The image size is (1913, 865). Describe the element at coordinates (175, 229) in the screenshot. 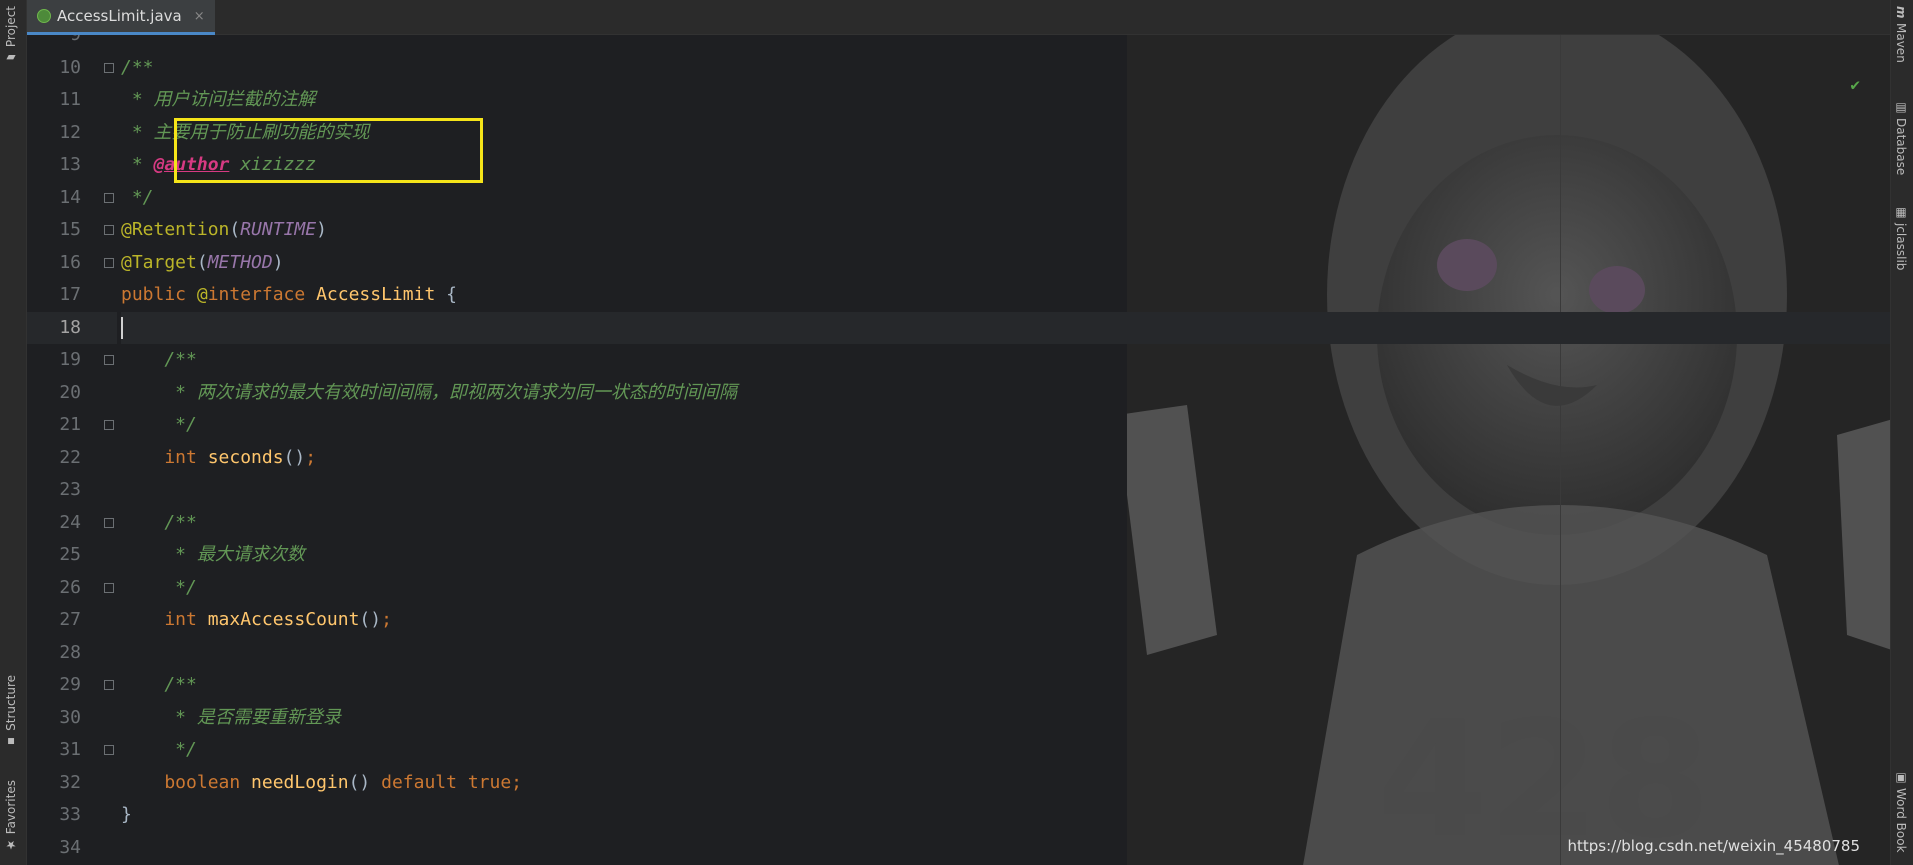

I see `code-token: @Retention` at that location.